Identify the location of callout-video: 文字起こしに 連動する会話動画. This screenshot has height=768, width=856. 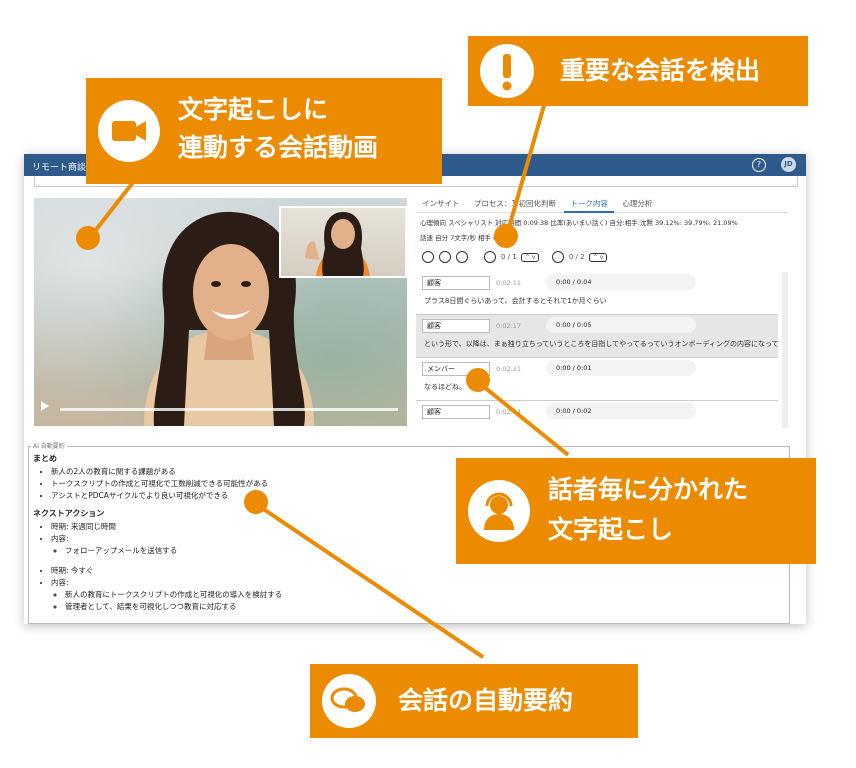
(264, 131).